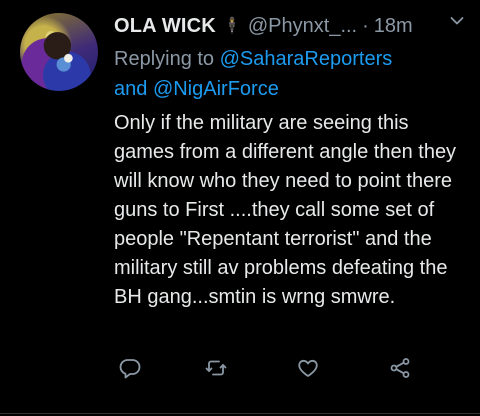 This screenshot has height=416, width=480. Describe the element at coordinates (216, 368) in the screenshot. I see `retweet-icon` at that location.